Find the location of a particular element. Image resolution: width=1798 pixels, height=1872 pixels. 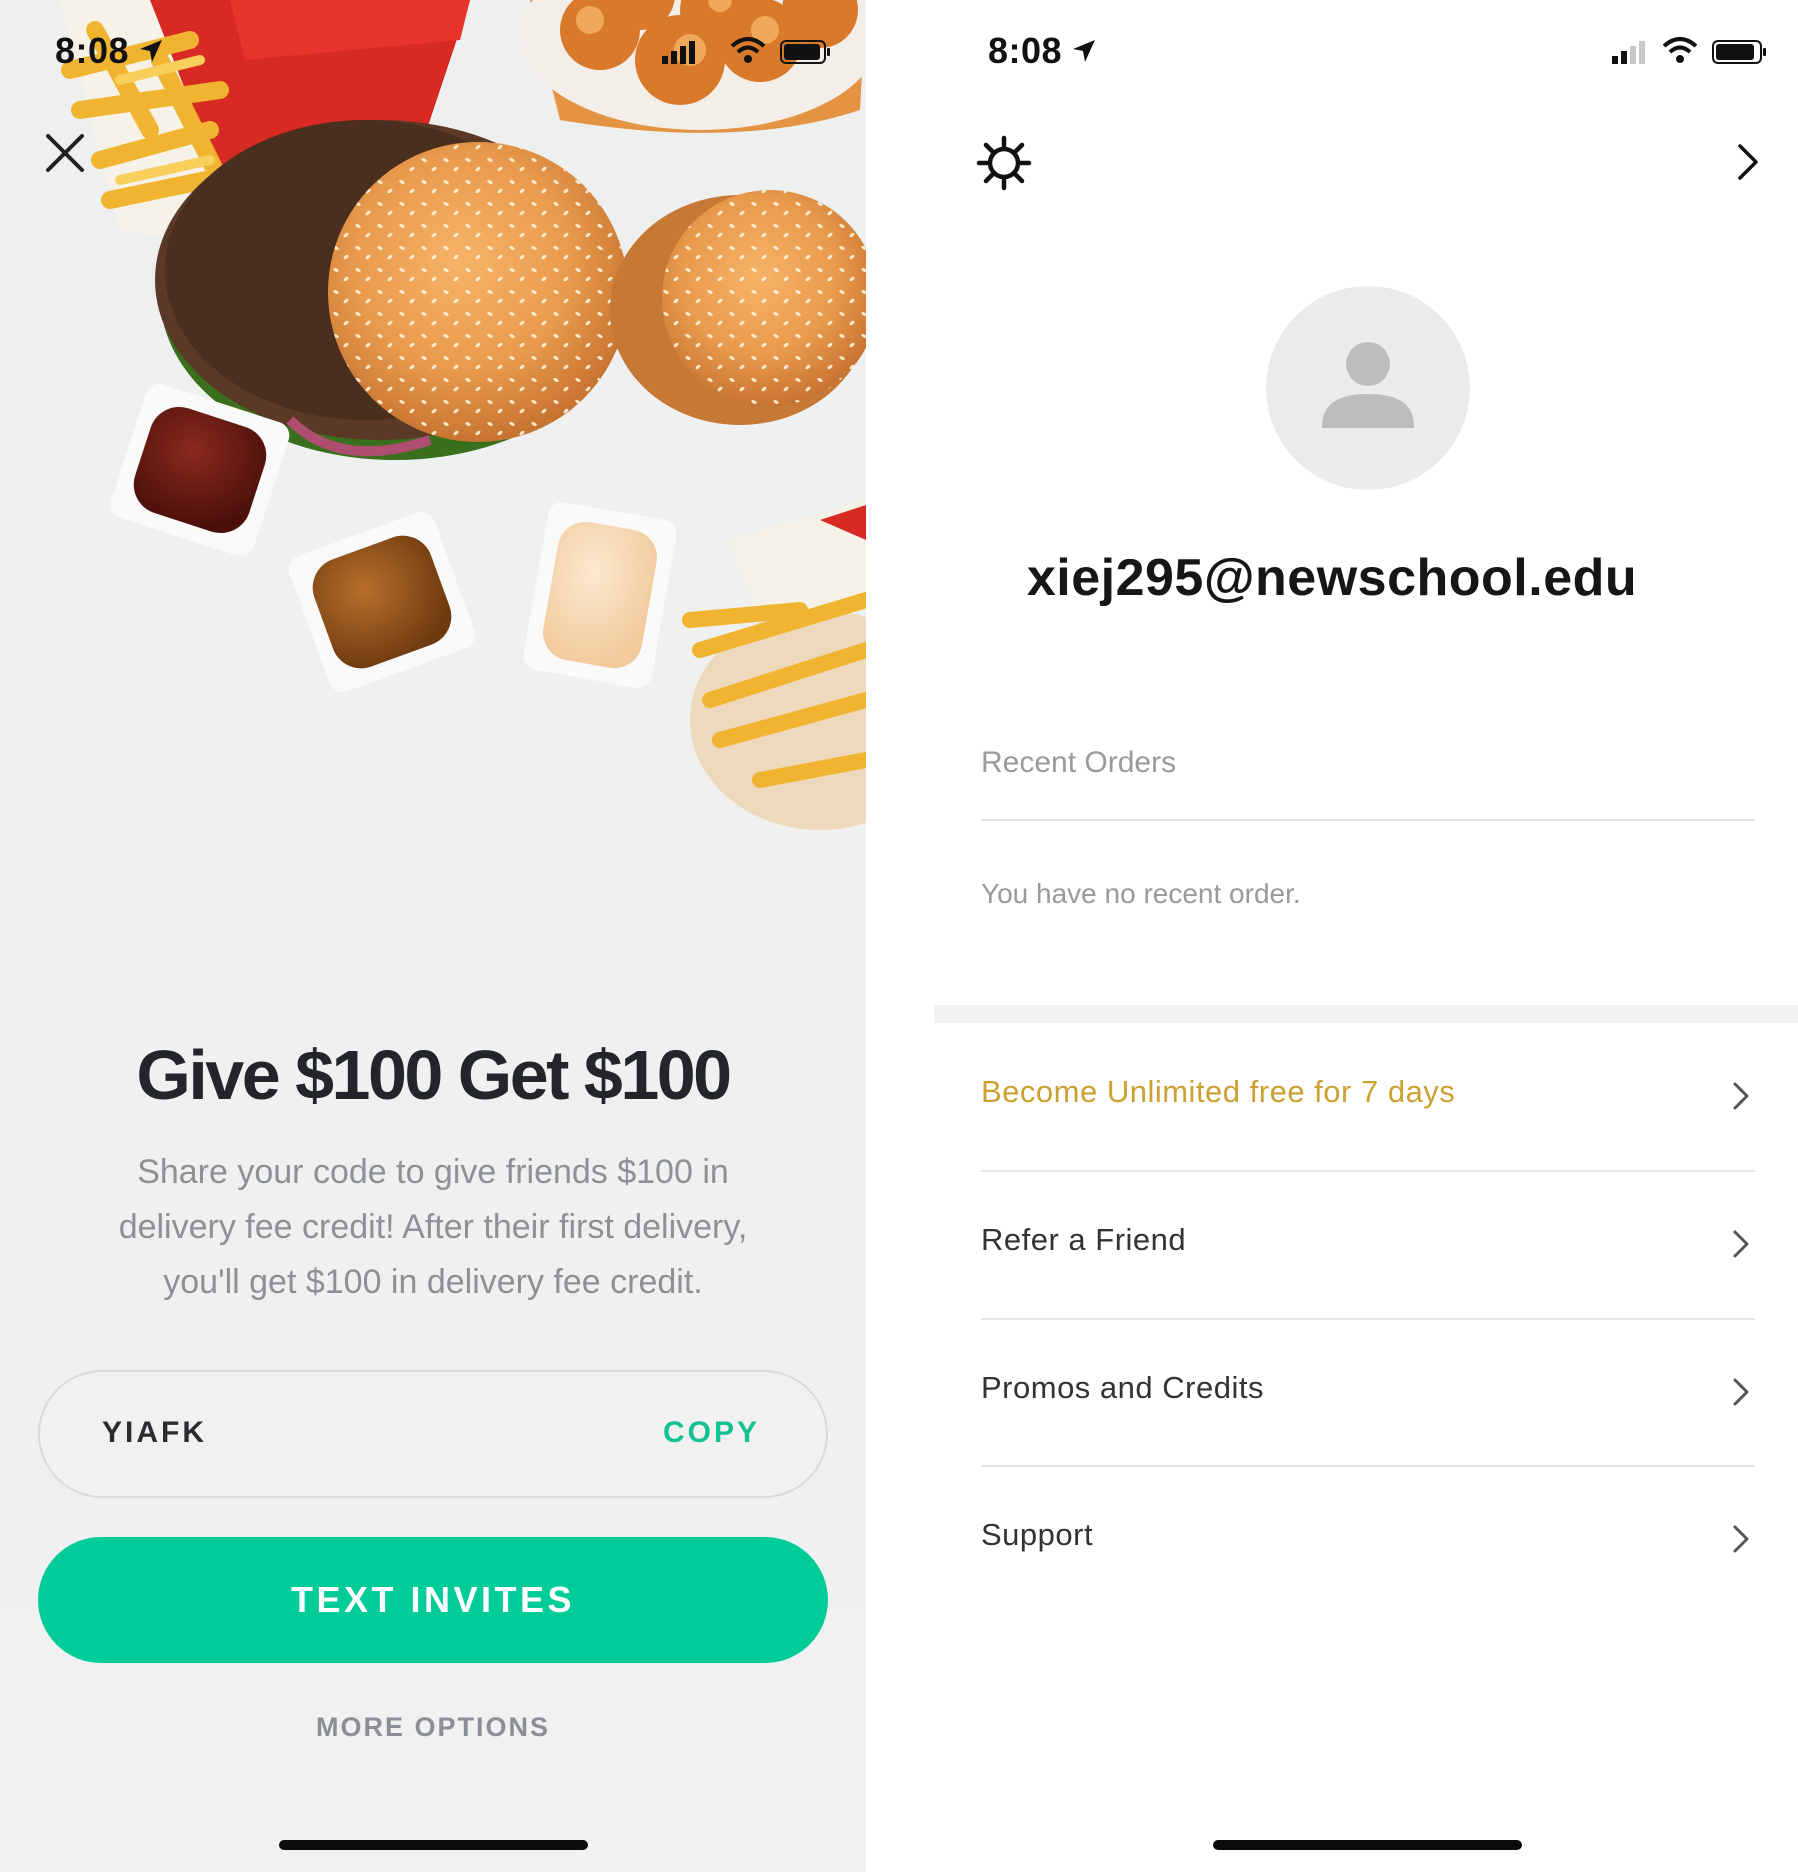

recent-orders-title: Recent Orders is located at coordinates (1079, 762).